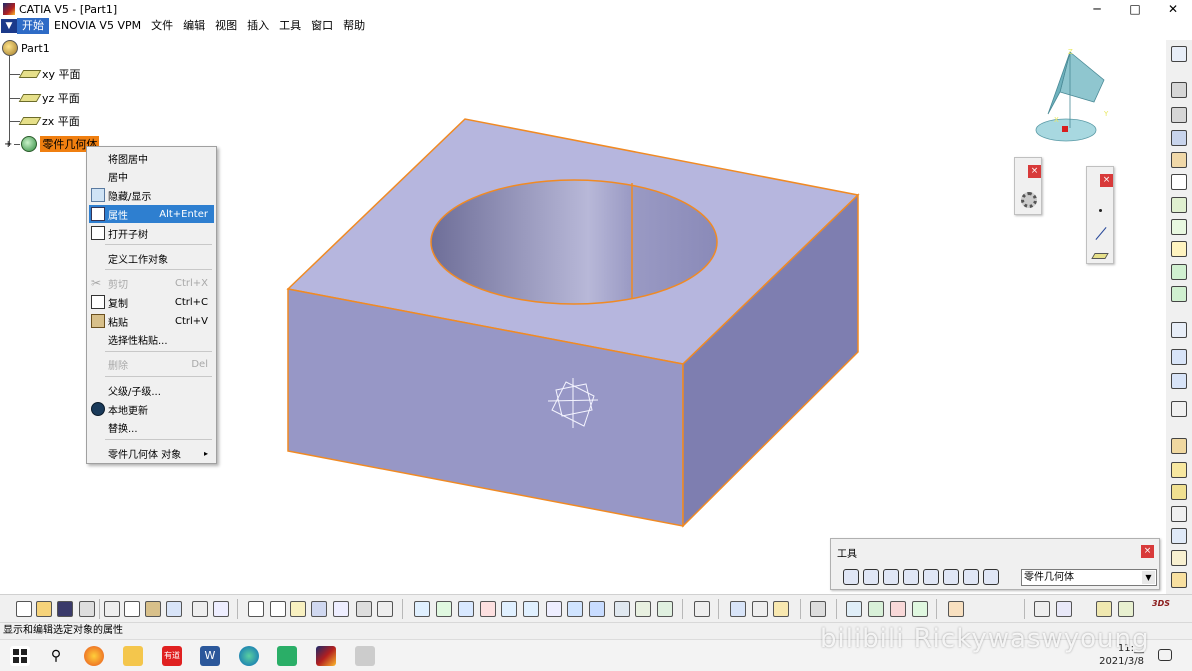  What do you see at coordinates (256, 609) in the screenshot?
I see `formula-icon` at bounding box center [256, 609].